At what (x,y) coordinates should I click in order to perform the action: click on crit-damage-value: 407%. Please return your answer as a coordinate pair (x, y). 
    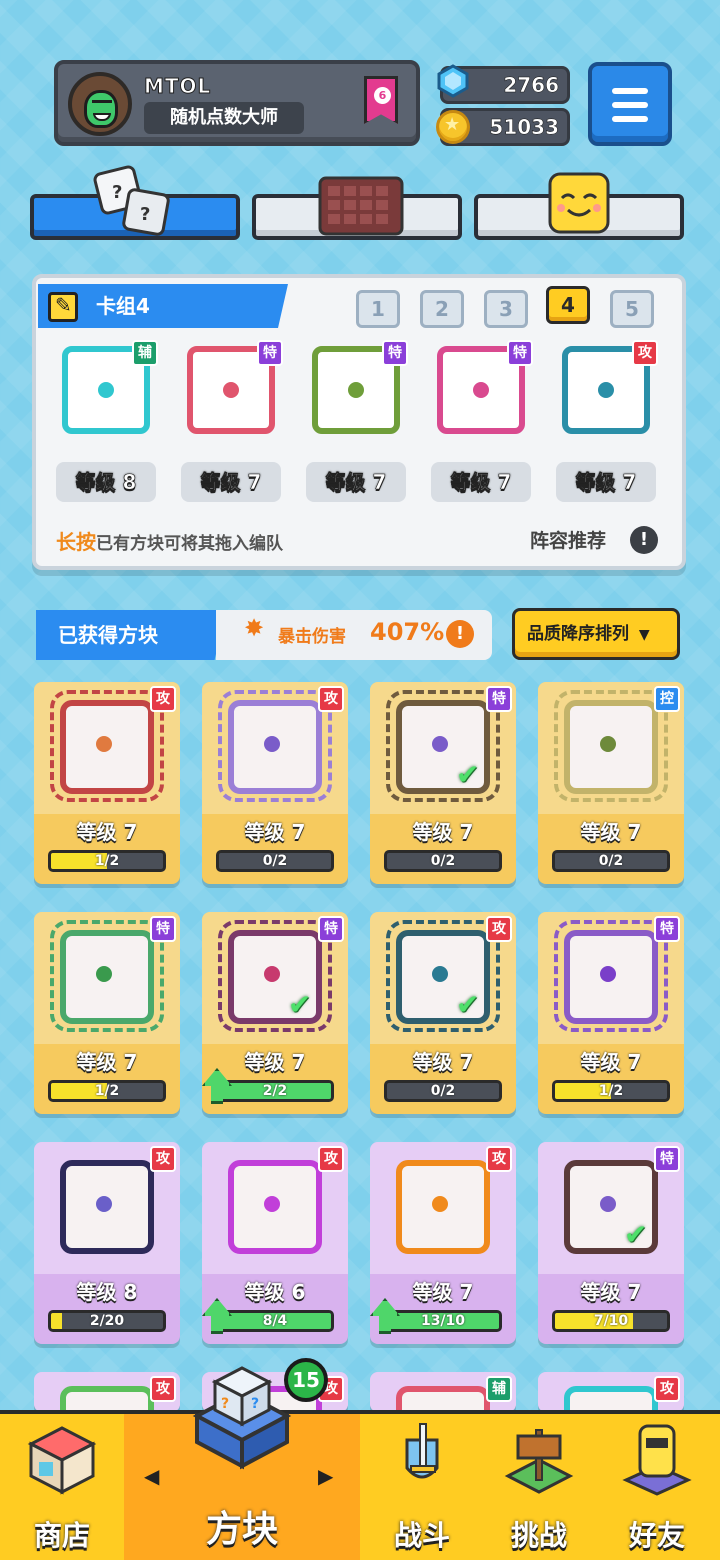
    Looking at the image, I should click on (407, 632).